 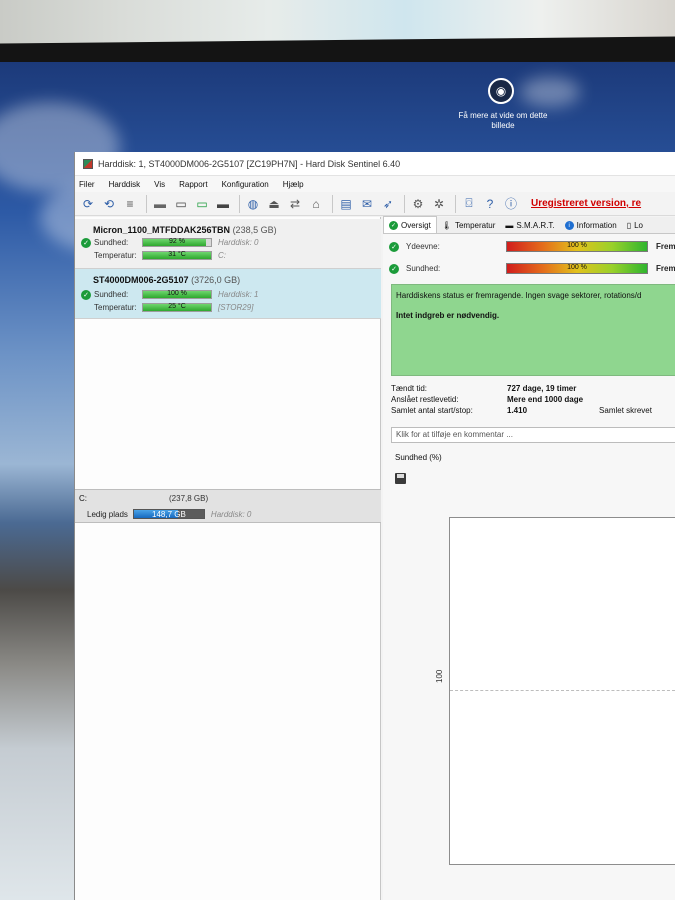 I want to click on health-rating: Fremra, so click(x=665, y=268).